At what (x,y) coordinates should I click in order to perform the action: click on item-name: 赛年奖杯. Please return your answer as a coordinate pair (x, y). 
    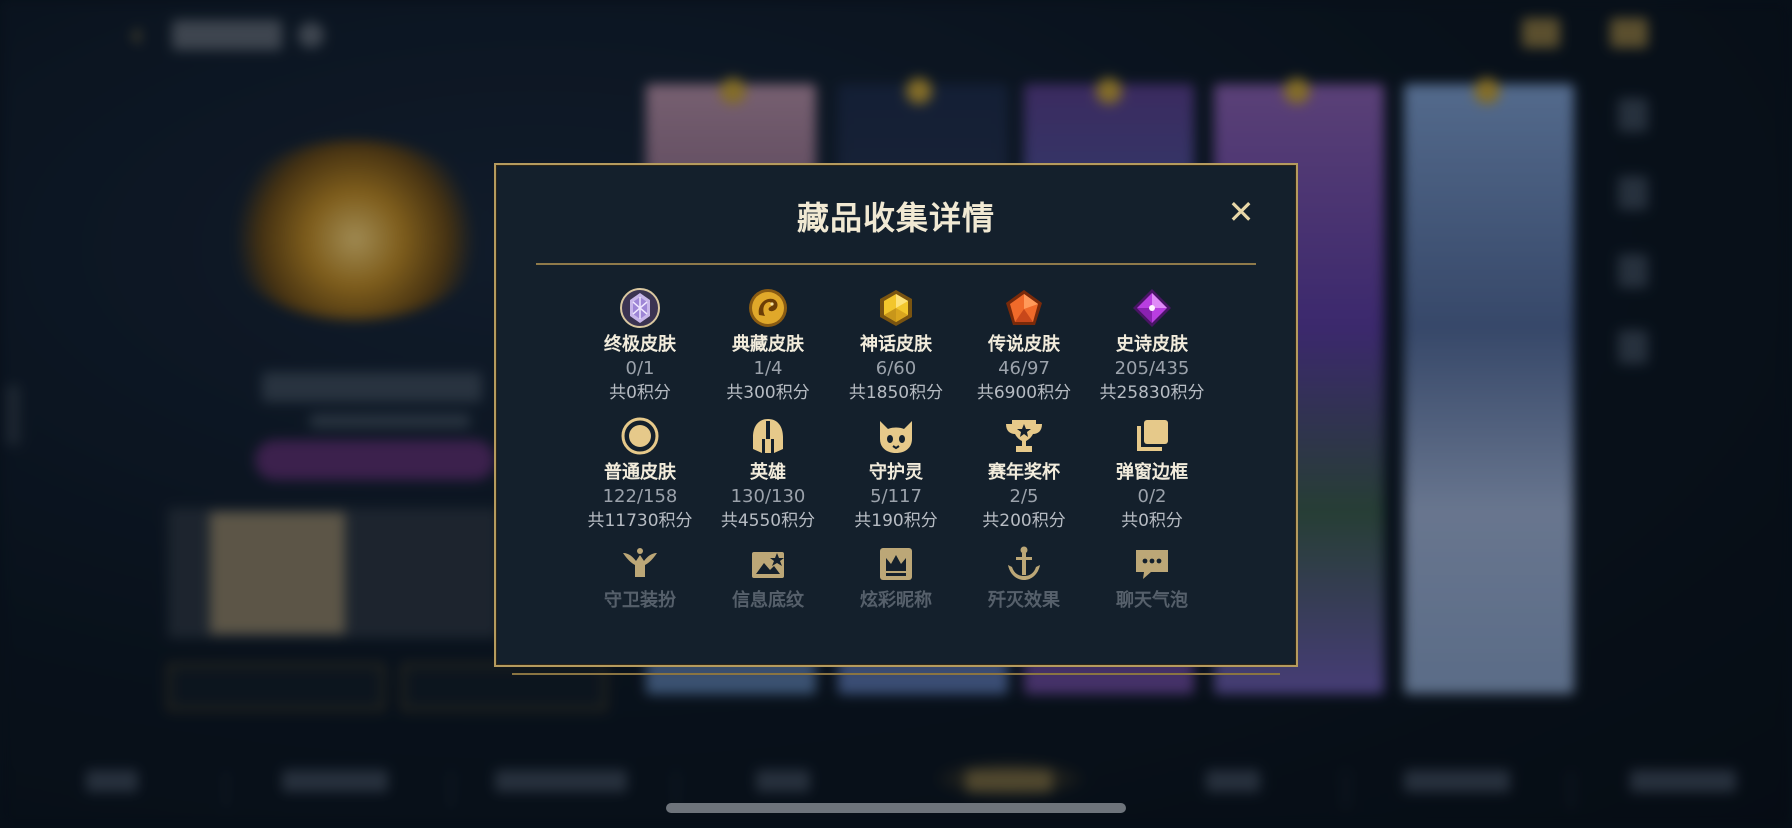
    Looking at the image, I should click on (1024, 472).